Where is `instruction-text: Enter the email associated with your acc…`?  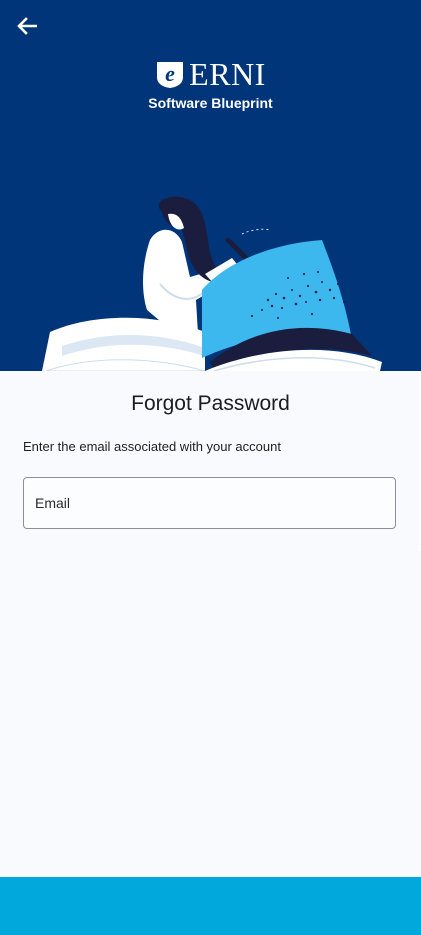
instruction-text: Enter the email associated with your acc… is located at coordinates (152, 446).